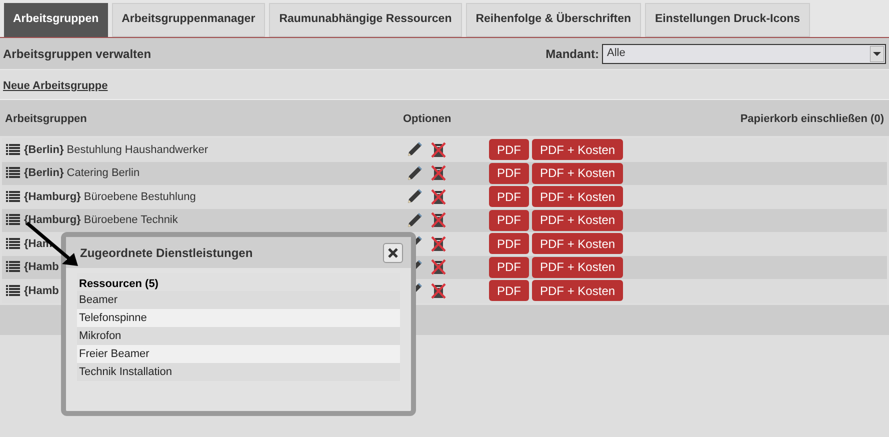 Image resolution: width=889 pixels, height=437 pixels. What do you see at coordinates (427, 120) in the screenshot?
I see `column-header: Optionen` at bounding box center [427, 120].